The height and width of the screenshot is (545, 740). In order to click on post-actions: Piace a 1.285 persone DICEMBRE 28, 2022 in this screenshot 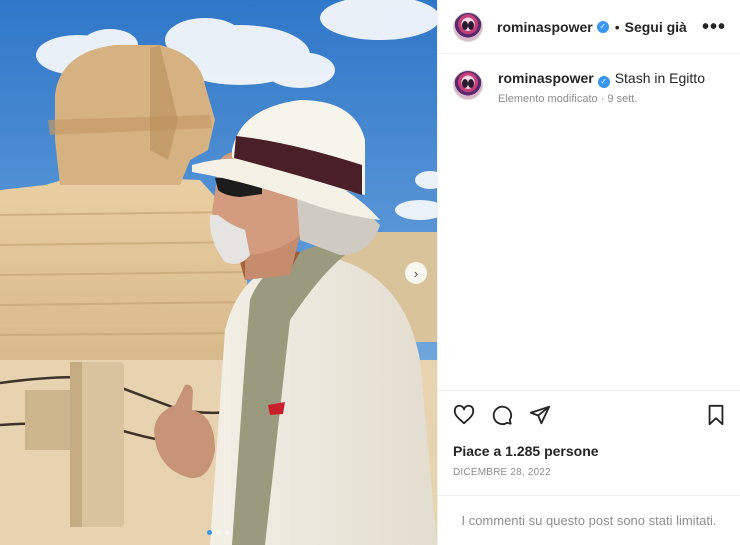, I will do `click(589, 434)`.